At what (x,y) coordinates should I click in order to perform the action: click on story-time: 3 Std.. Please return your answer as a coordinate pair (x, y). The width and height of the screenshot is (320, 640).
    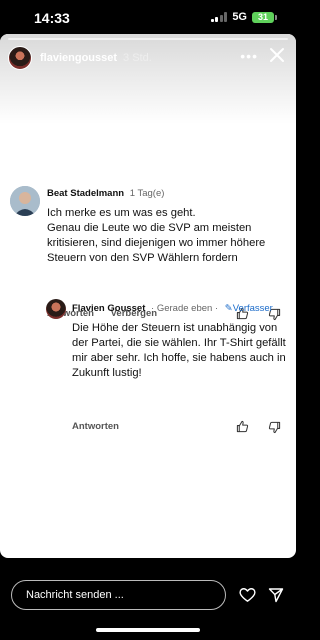
    Looking at the image, I should click on (137, 58).